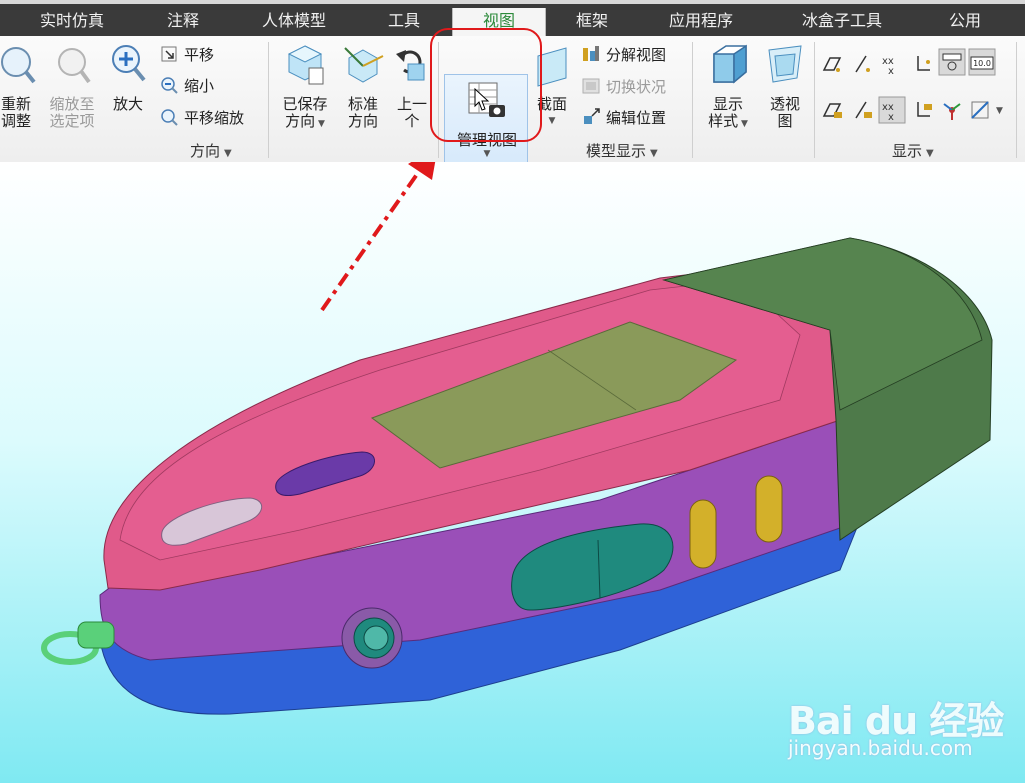  Describe the element at coordinates (592, 116) in the screenshot. I see `edit-position-icon` at that location.